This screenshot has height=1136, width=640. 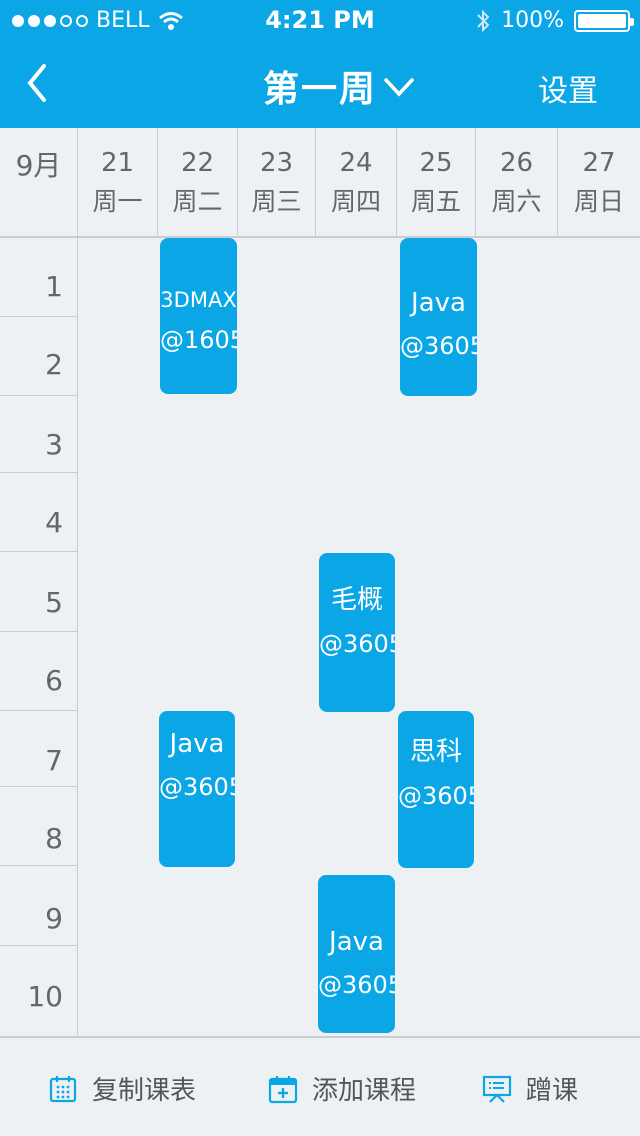 What do you see at coordinates (436, 182) in the screenshot?
I see `day-header-fri: 25 周五` at bounding box center [436, 182].